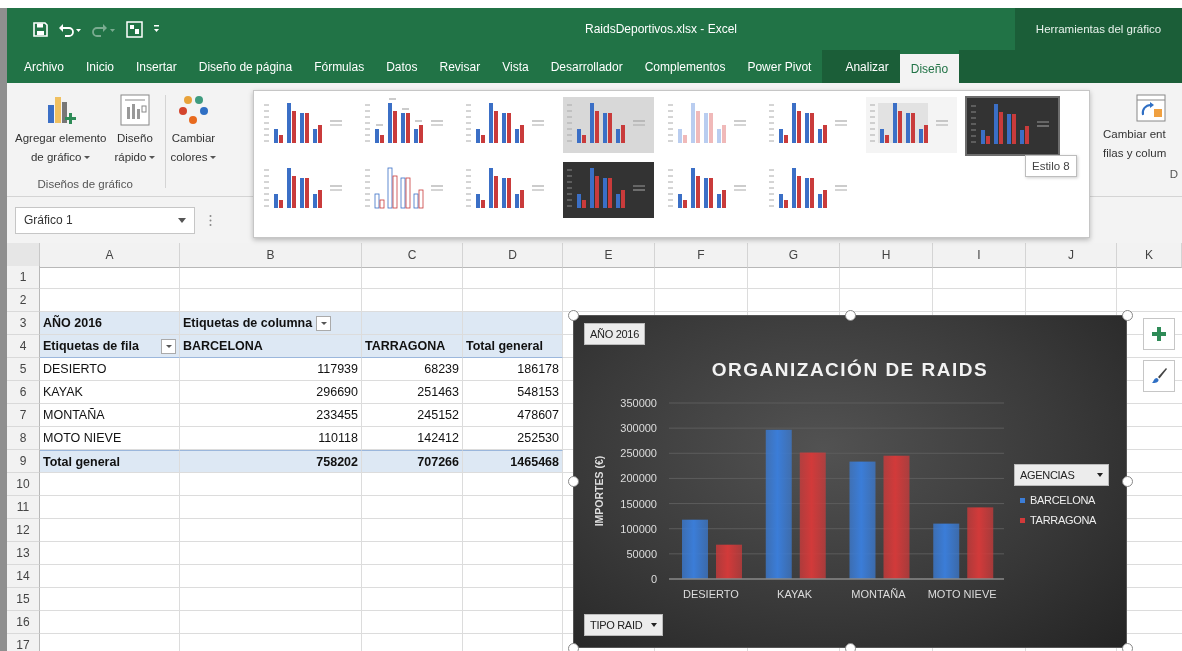 The width and height of the screenshot is (1182, 651). I want to click on axis-field-button: TIPO RAID, so click(624, 625).